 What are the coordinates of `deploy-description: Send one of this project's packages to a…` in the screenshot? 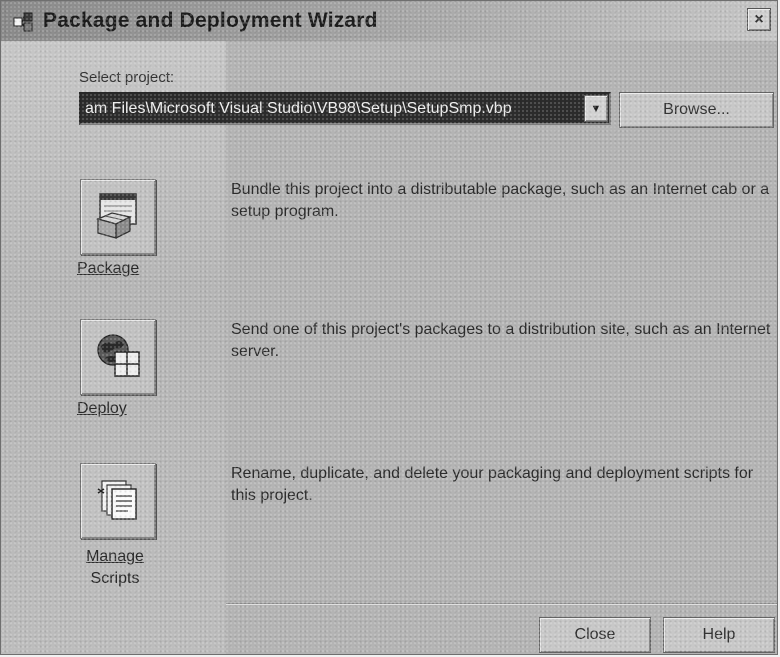 It's located at (501, 340).